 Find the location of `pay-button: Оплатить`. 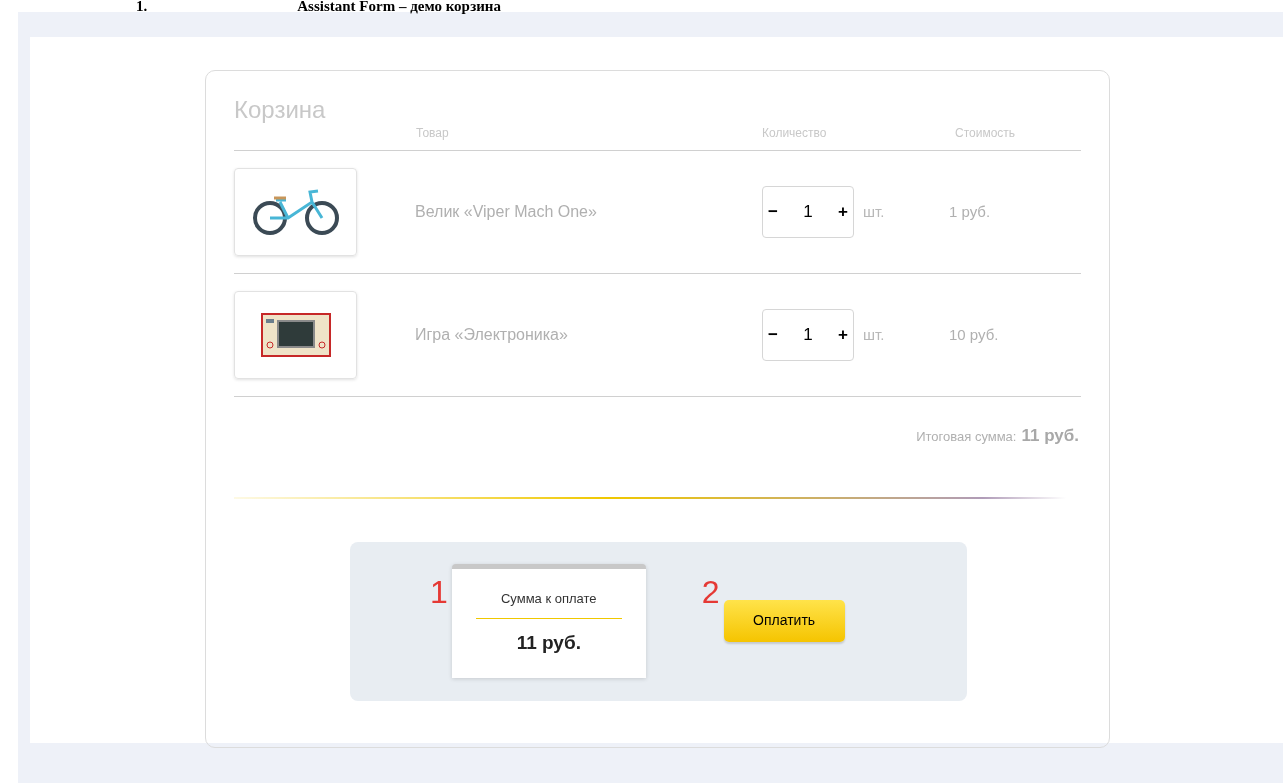

pay-button: Оплатить is located at coordinates (784, 620).